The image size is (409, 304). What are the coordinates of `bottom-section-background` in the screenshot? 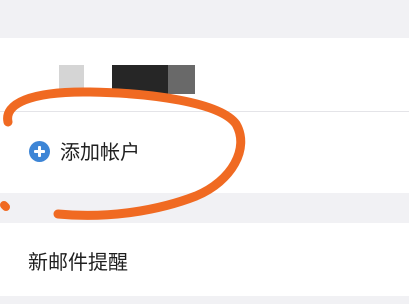 It's located at (204, 300).